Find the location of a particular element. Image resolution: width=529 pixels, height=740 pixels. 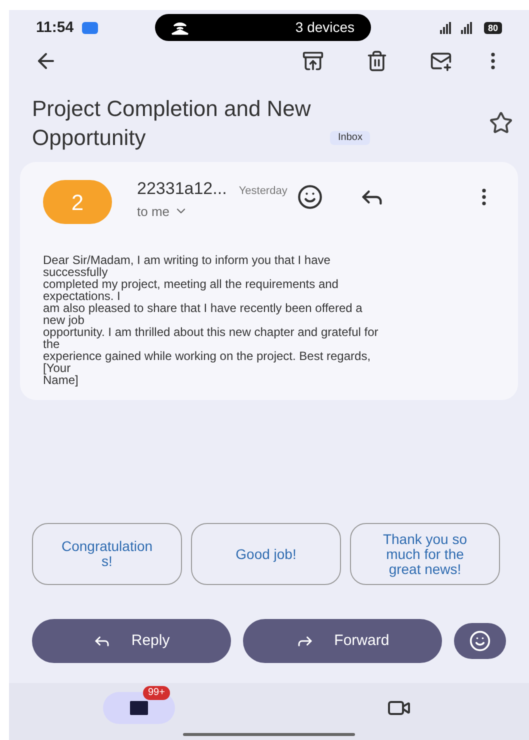

smart-reply-chip: Good job! is located at coordinates (266, 554).